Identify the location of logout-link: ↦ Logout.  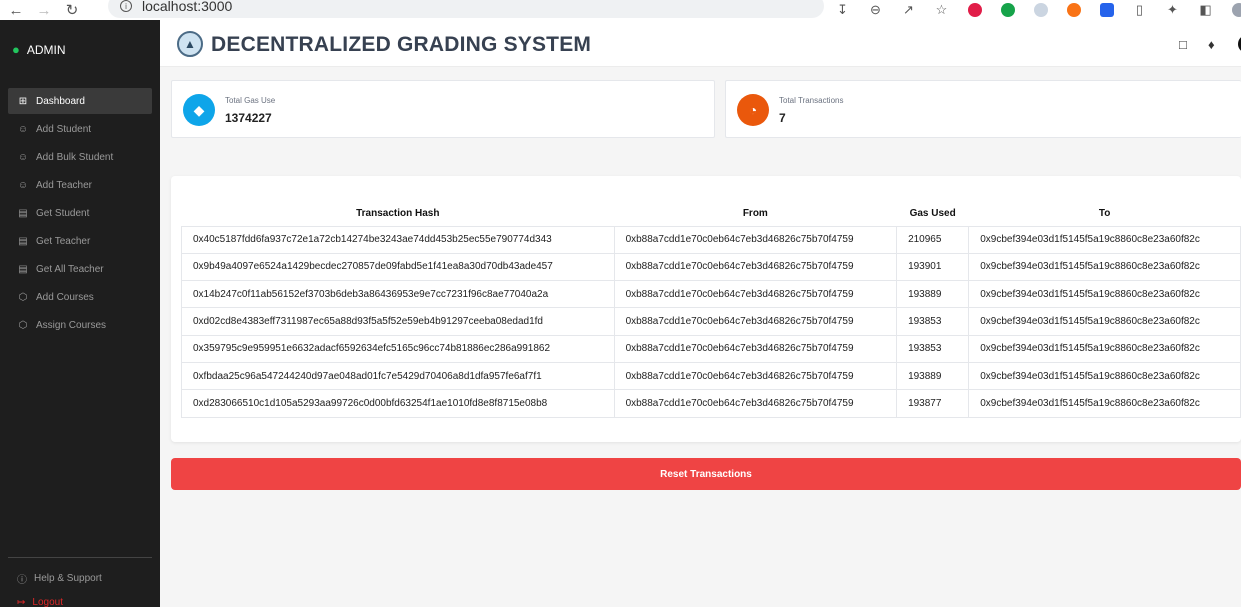
(40, 602).